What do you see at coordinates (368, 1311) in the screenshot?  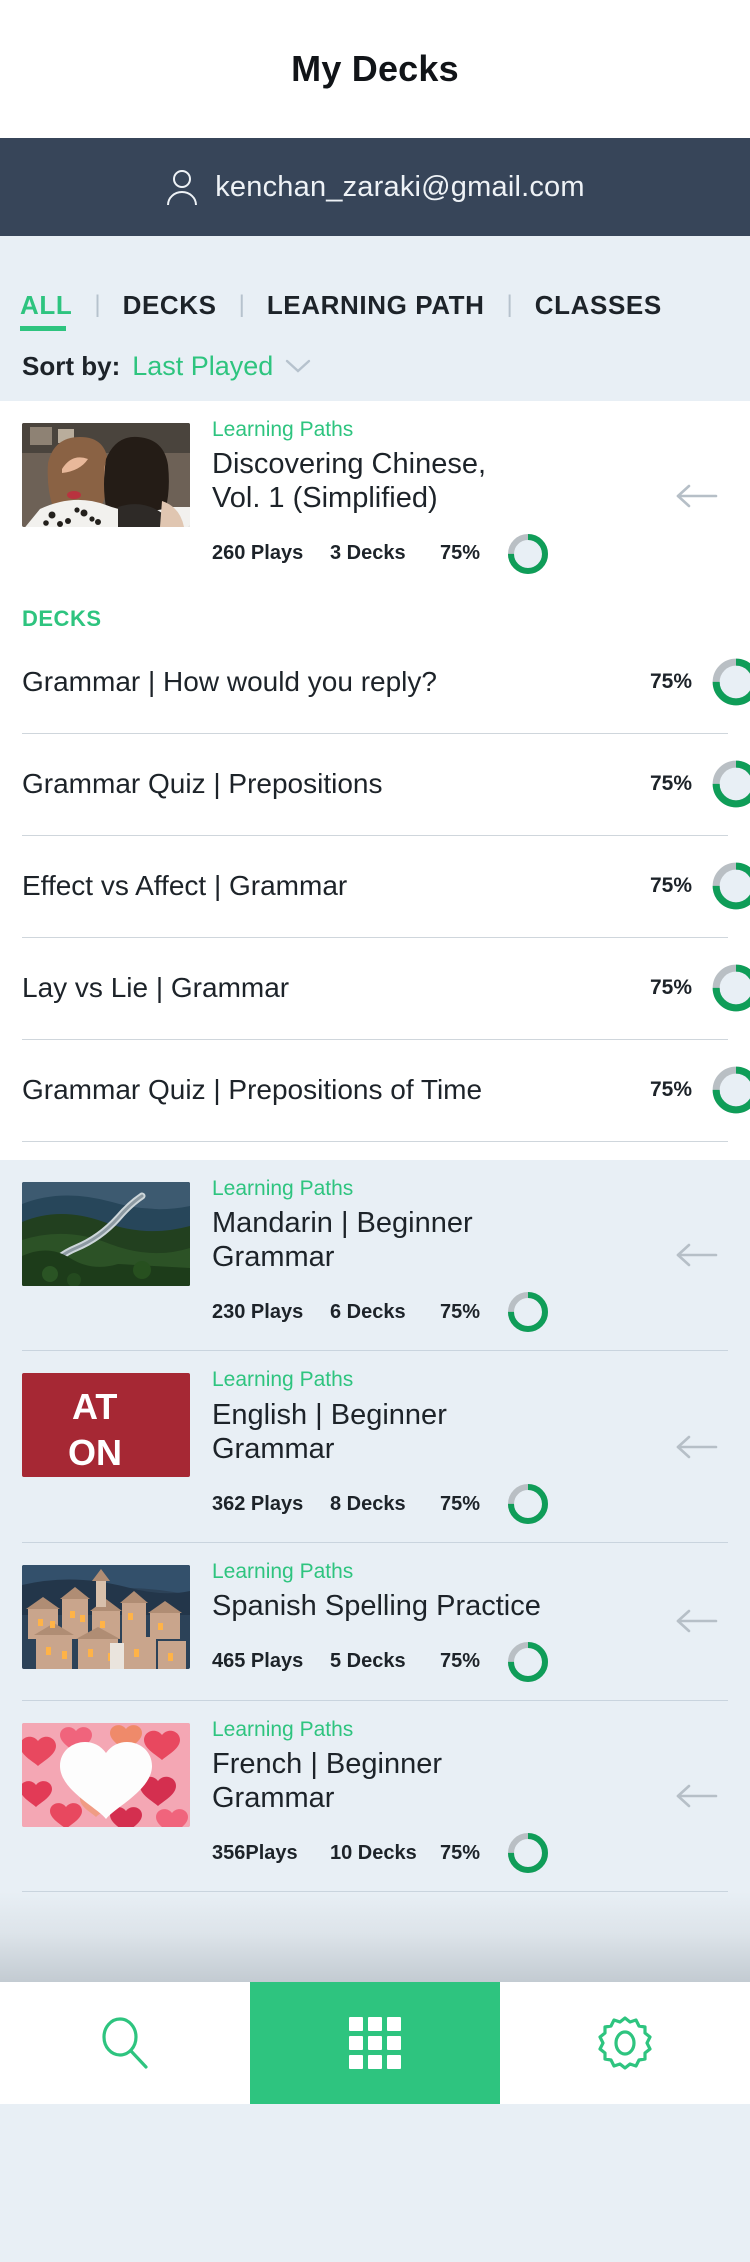 I see `path-decks: 6 Decks` at bounding box center [368, 1311].